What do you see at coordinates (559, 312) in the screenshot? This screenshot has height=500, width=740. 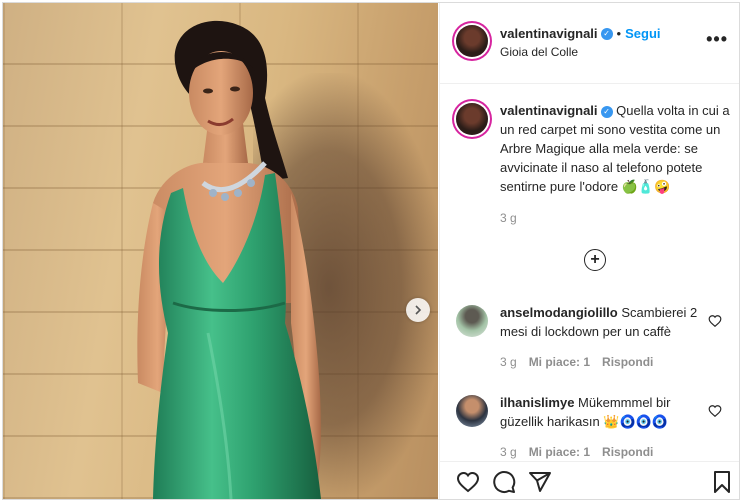 I see `comment-username: anselmodangiolillo` at bounding box center [559, 312].